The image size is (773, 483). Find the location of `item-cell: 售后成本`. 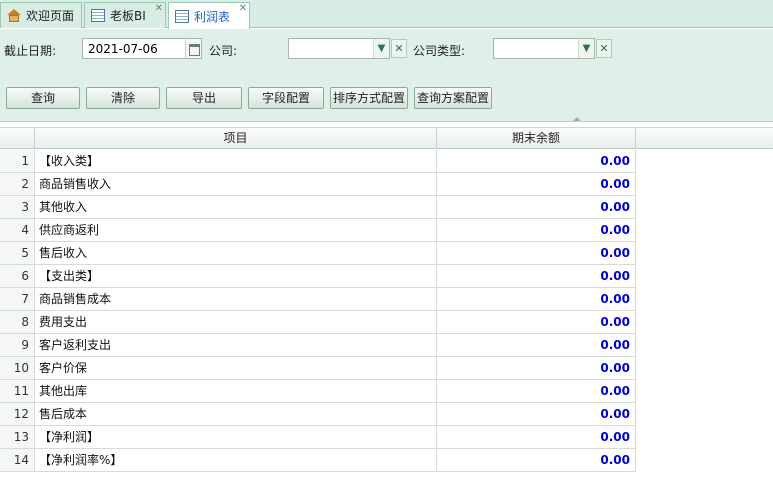

item-cell: 售后成本 is located at coordinates (236, 414).